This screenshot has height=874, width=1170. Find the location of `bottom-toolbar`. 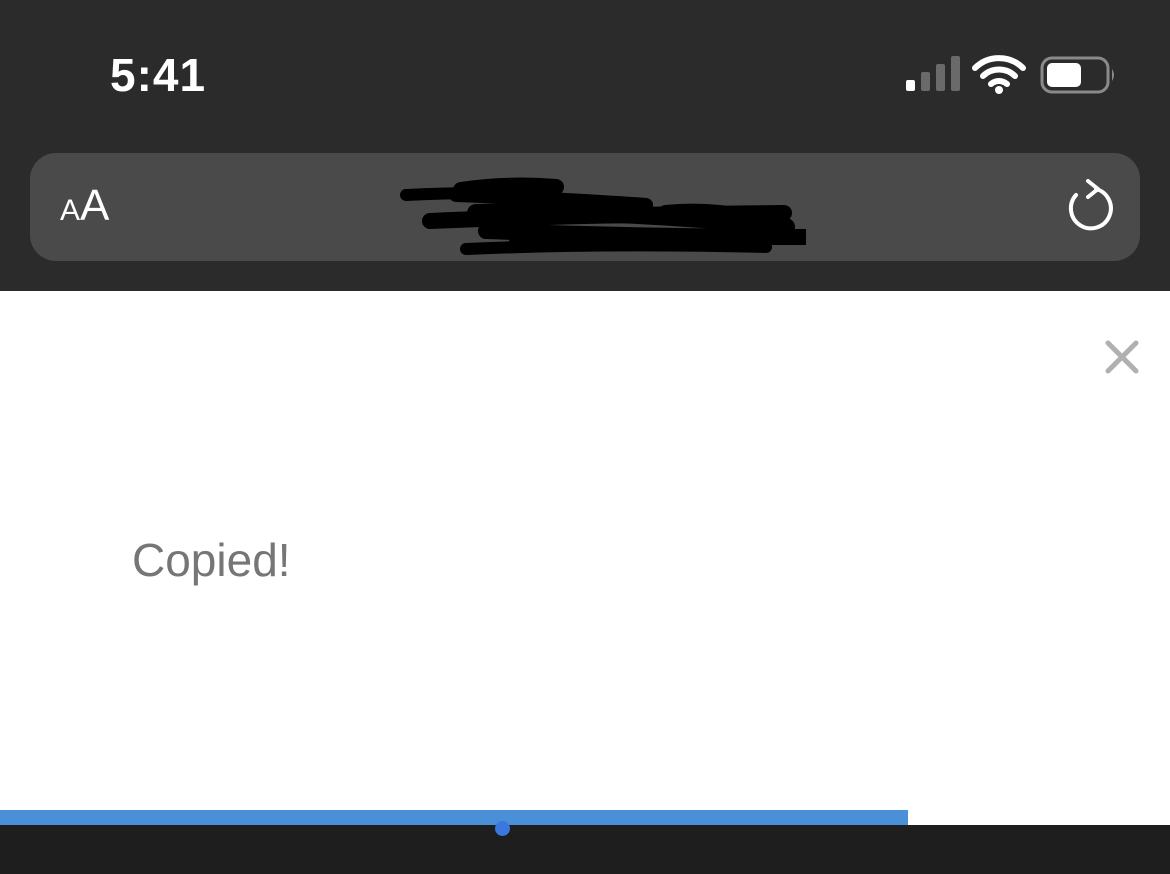

bottom-toolbar is located at coordinates (585, 847).